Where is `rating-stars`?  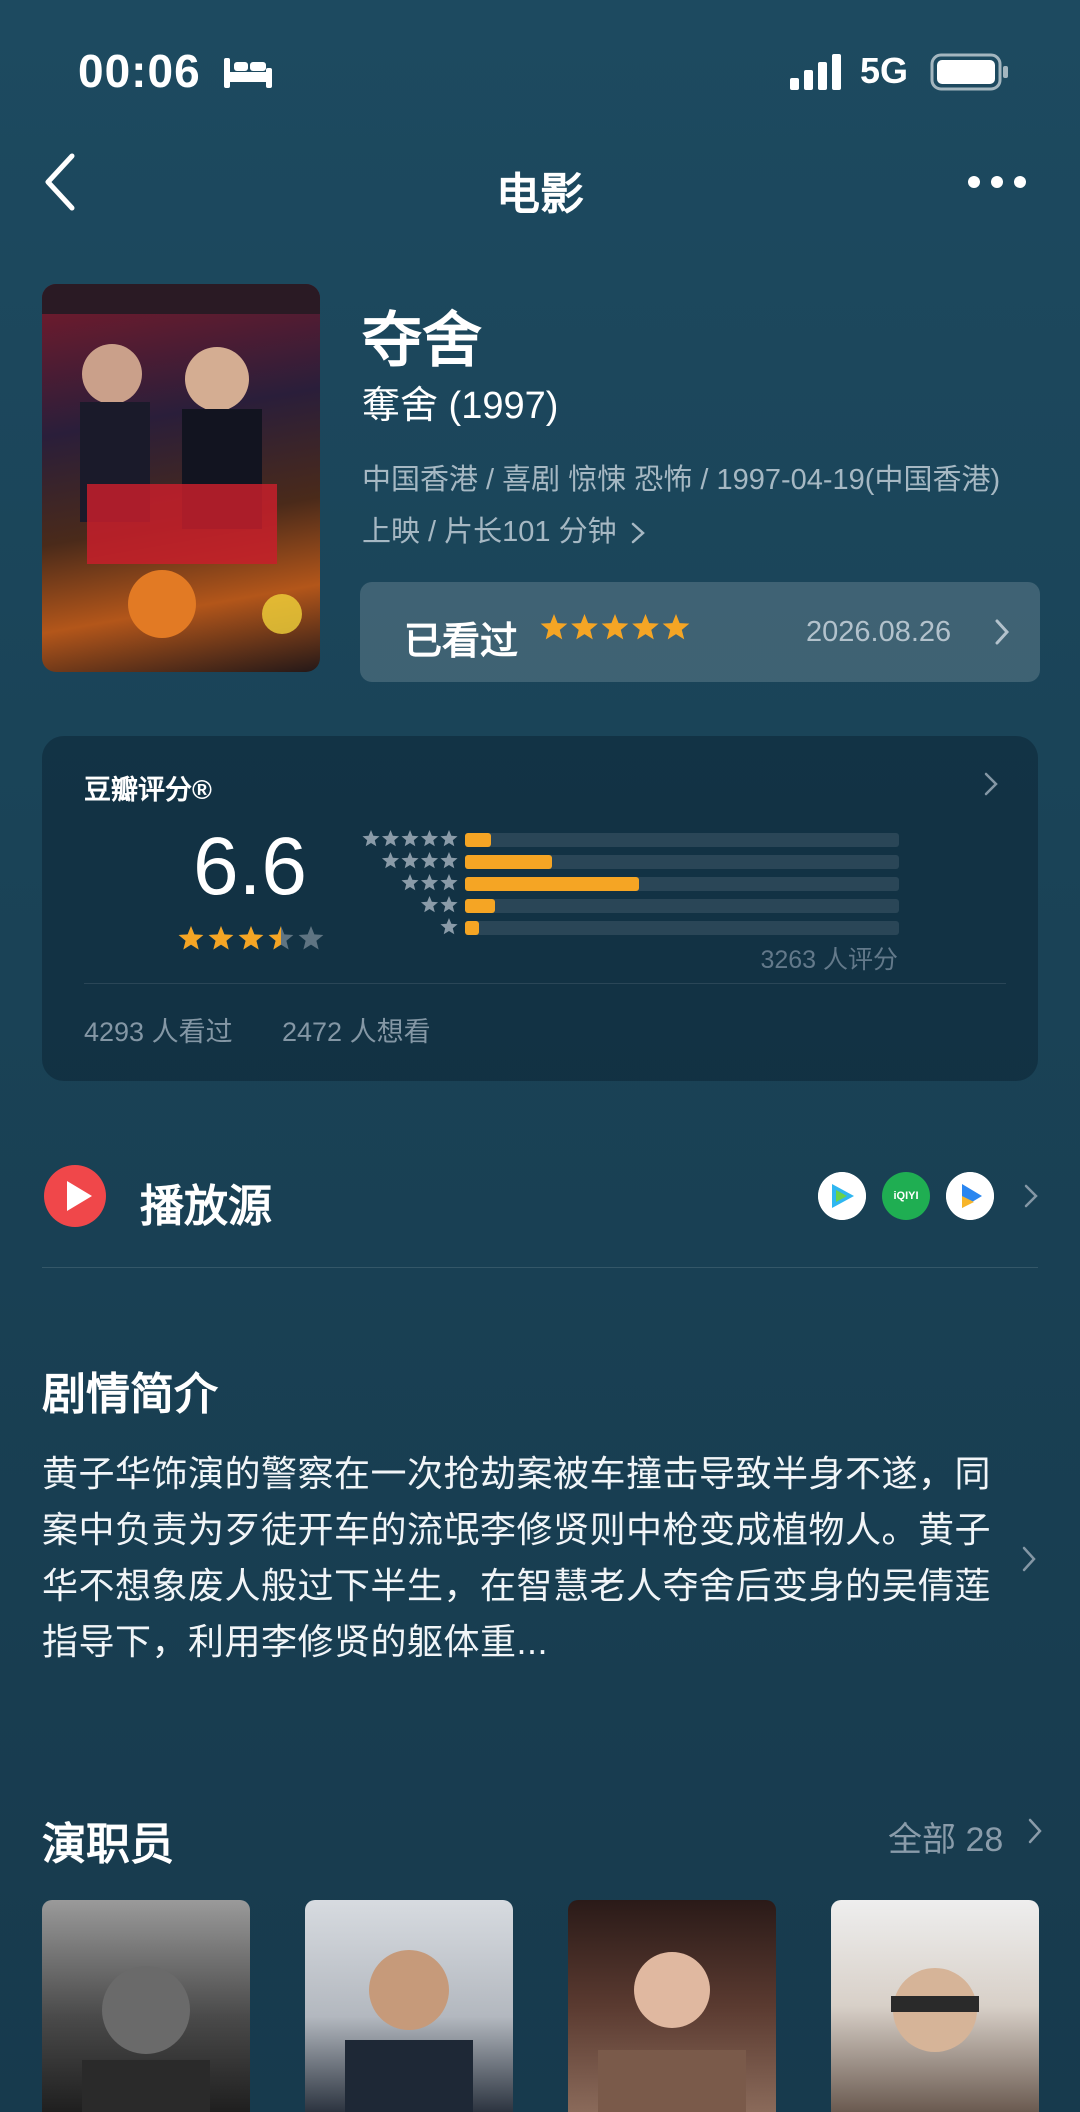 rating-stars is located at coordinates (251, 938).